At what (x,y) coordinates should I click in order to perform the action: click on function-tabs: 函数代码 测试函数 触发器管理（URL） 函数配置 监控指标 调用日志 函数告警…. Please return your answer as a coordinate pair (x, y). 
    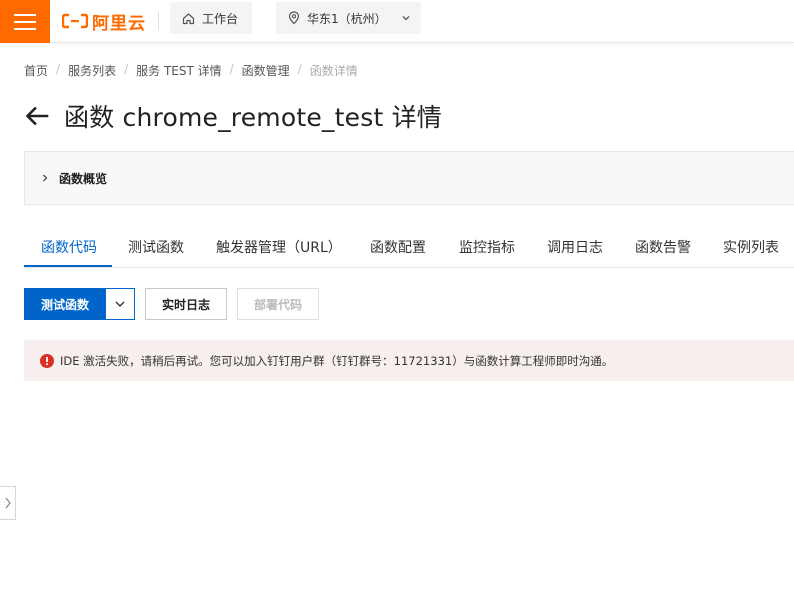
    Looking at the image, I should click on (409, 247).